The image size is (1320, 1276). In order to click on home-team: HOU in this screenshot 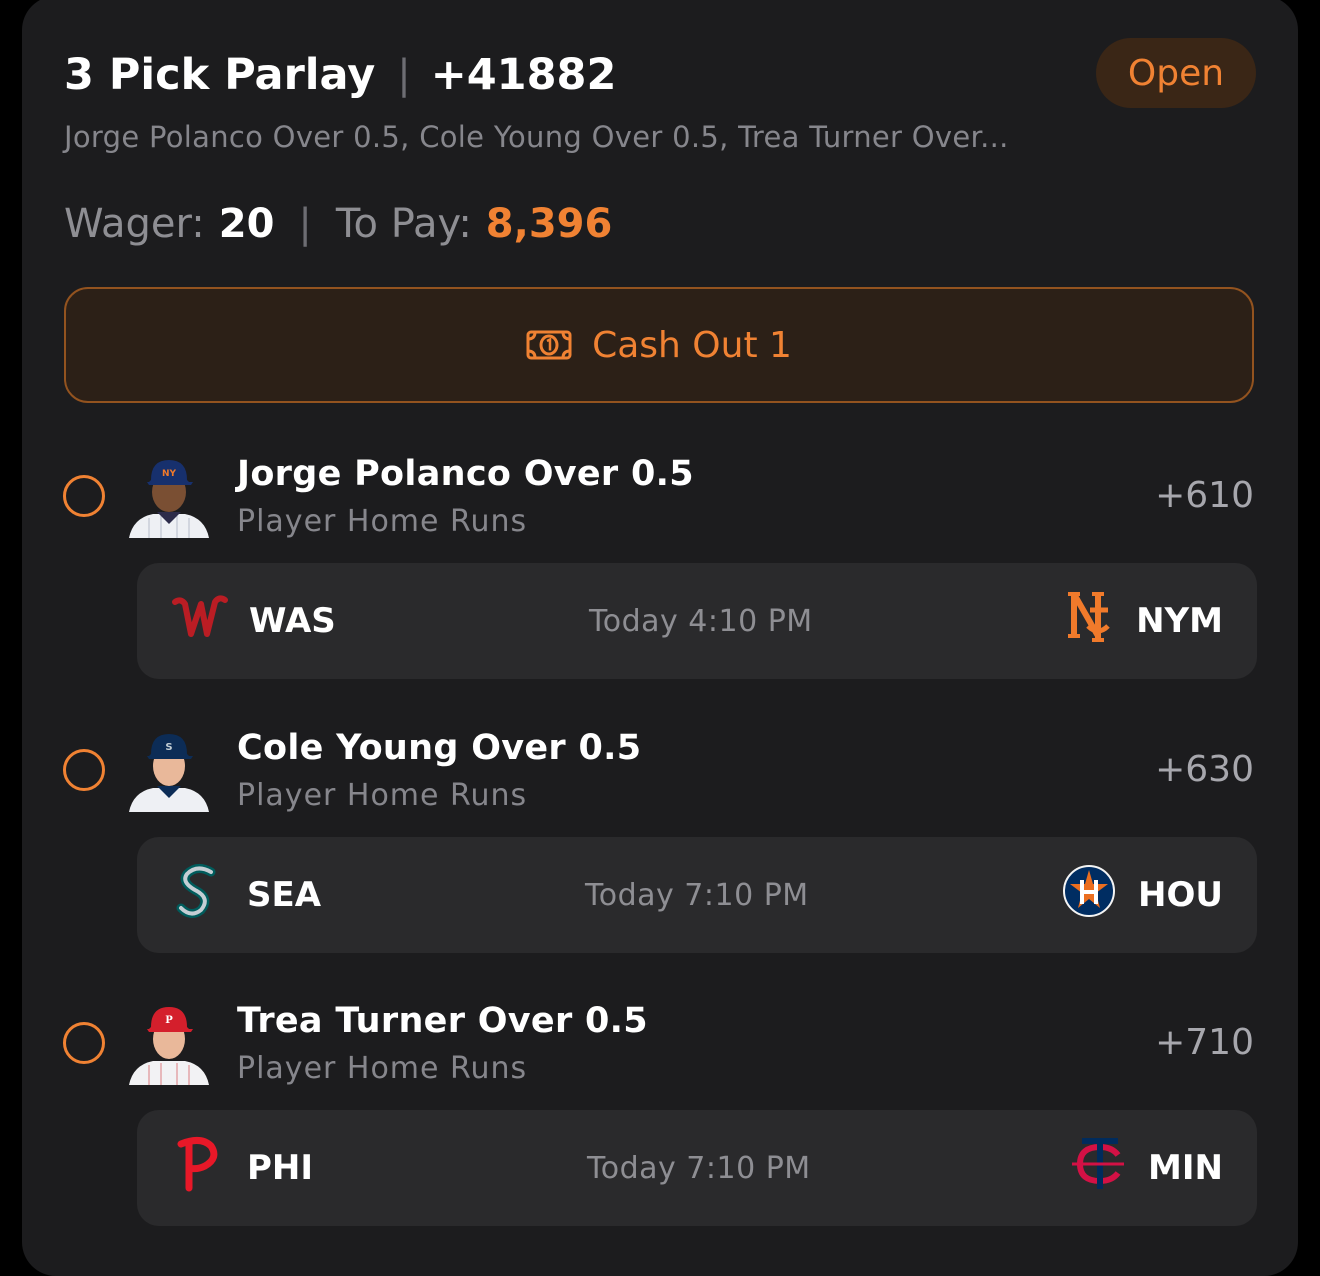, I will do `click(1142, 895)`.